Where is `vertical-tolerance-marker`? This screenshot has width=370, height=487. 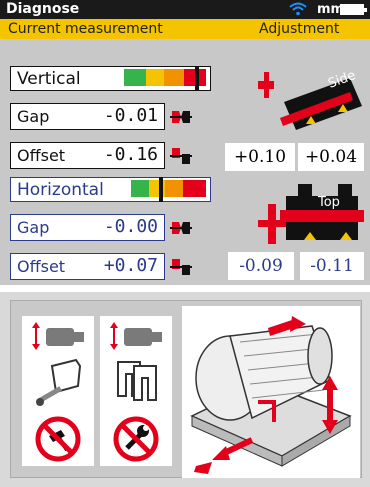 vertical-tolerance-marker is located at coordinates (197, 78).